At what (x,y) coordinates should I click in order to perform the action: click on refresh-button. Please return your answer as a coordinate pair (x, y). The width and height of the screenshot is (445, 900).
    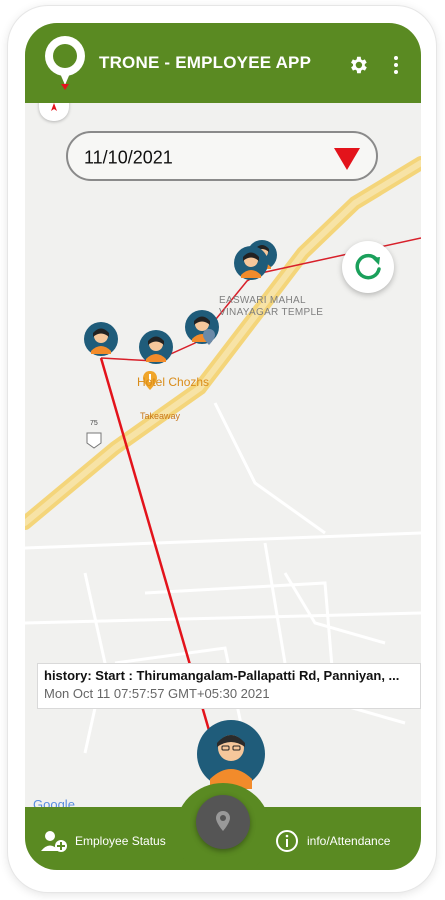
    Looking at the image, I should click on (368, 267).